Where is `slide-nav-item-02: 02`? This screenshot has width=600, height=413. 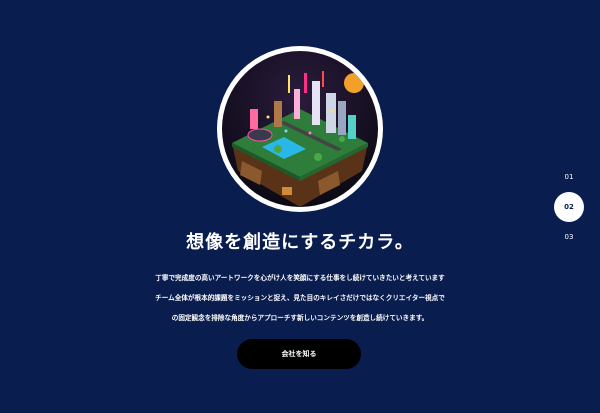 slide-nav-item-02: 02 is located at coordinates (569, 207).